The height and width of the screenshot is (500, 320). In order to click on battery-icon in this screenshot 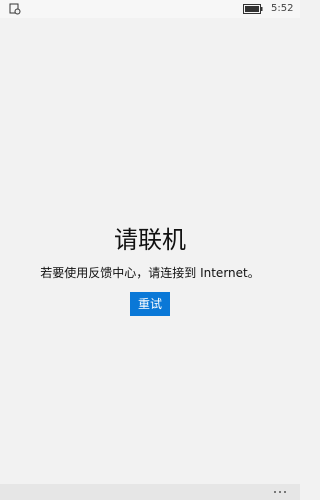, I will do `click(253, 9)`.